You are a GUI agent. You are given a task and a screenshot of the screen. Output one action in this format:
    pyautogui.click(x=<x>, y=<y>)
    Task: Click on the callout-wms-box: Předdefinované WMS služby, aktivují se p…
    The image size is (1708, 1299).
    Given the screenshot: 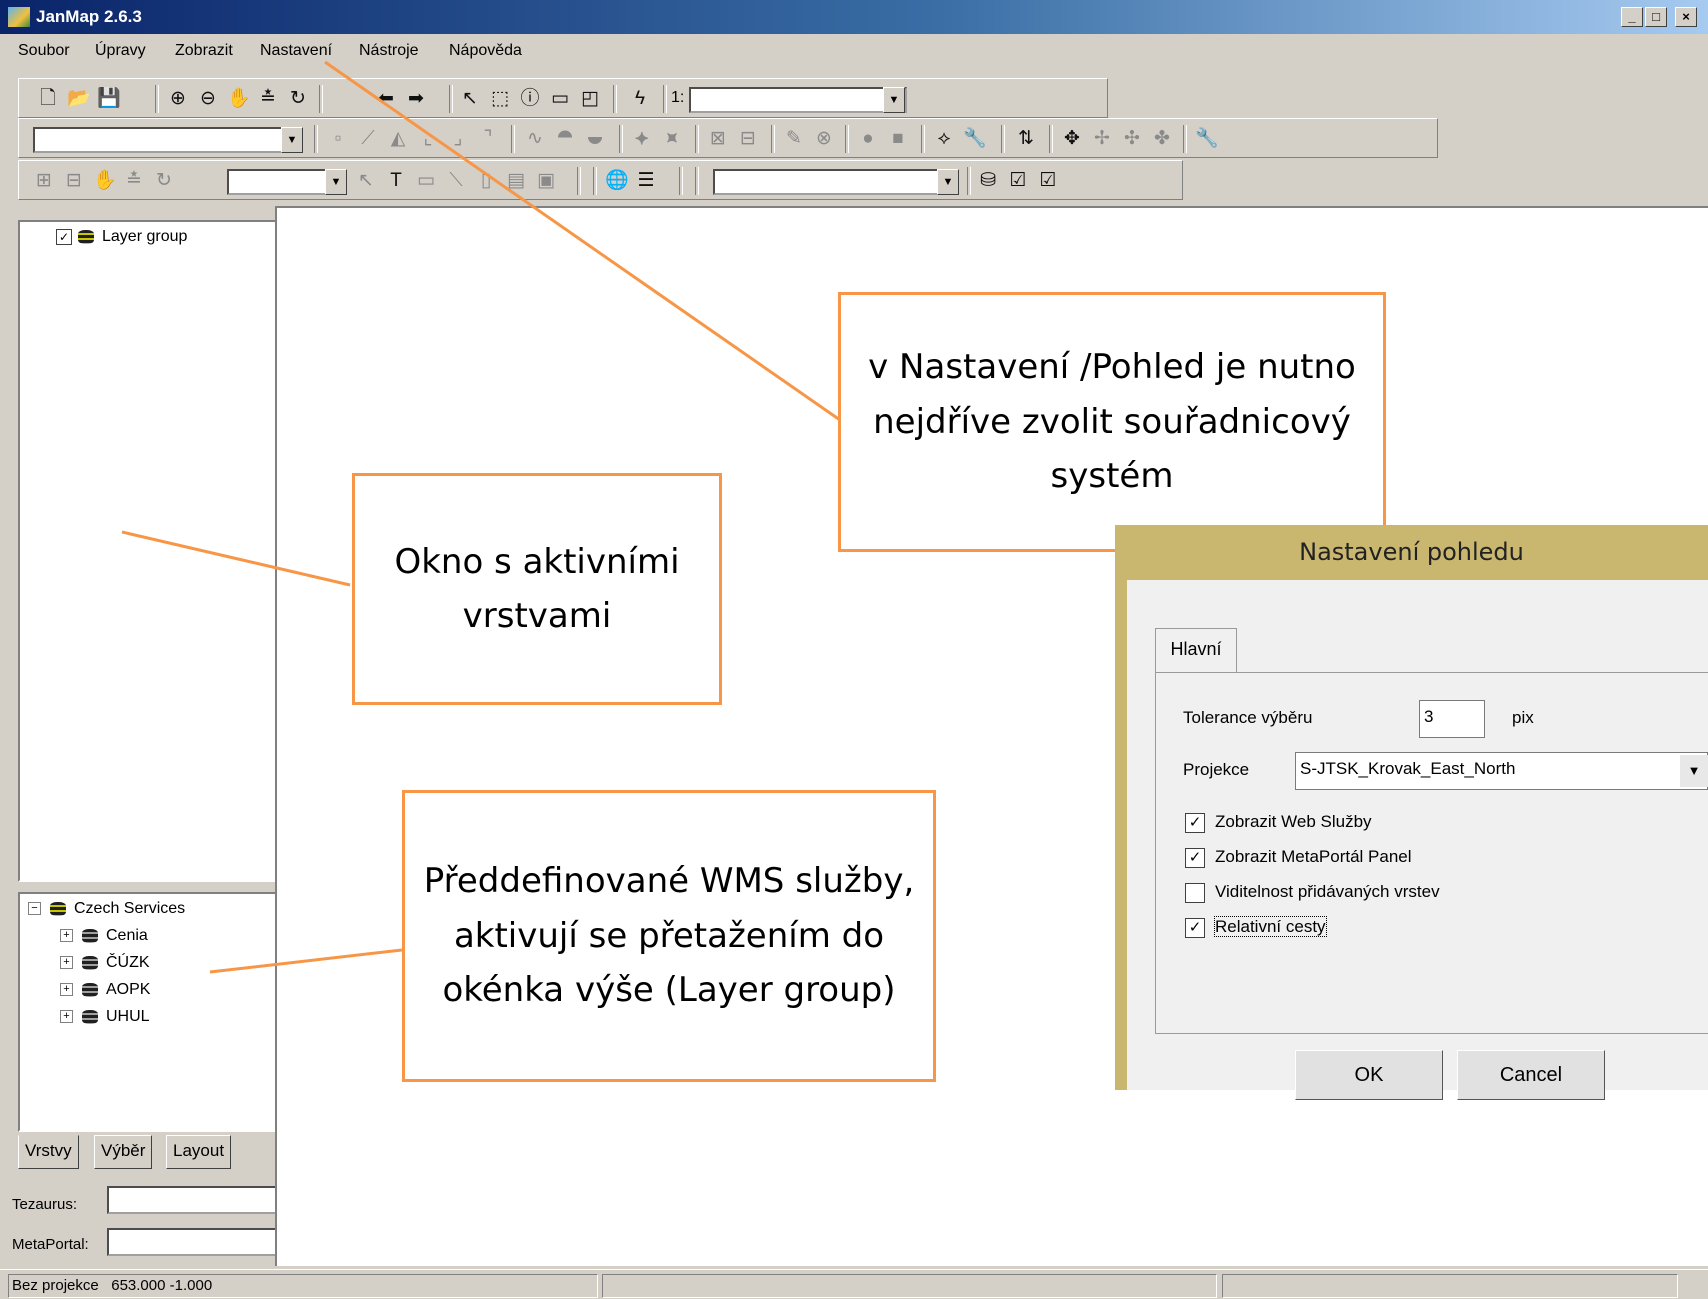 What is the action you would take?
    pyautogui.click(x=669, y=936)
    